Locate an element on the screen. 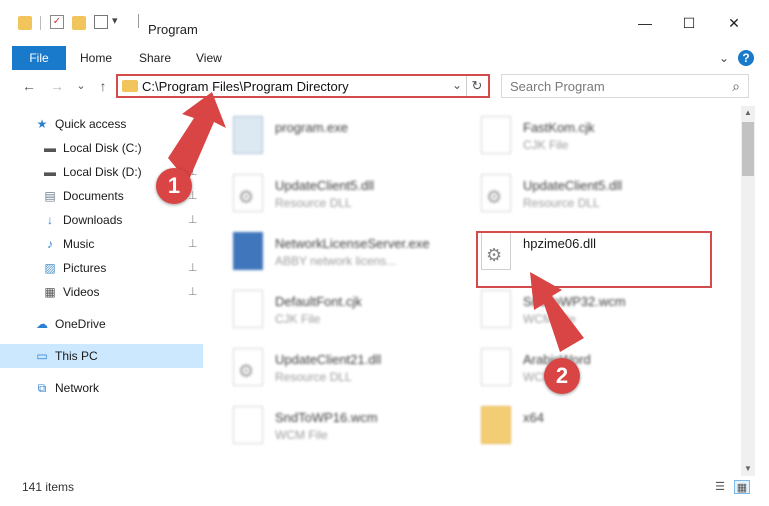 This screenshot has height=506, width=769. sidebar-item-this-pc: ▭ This PC is located at coordinates (101, 356).